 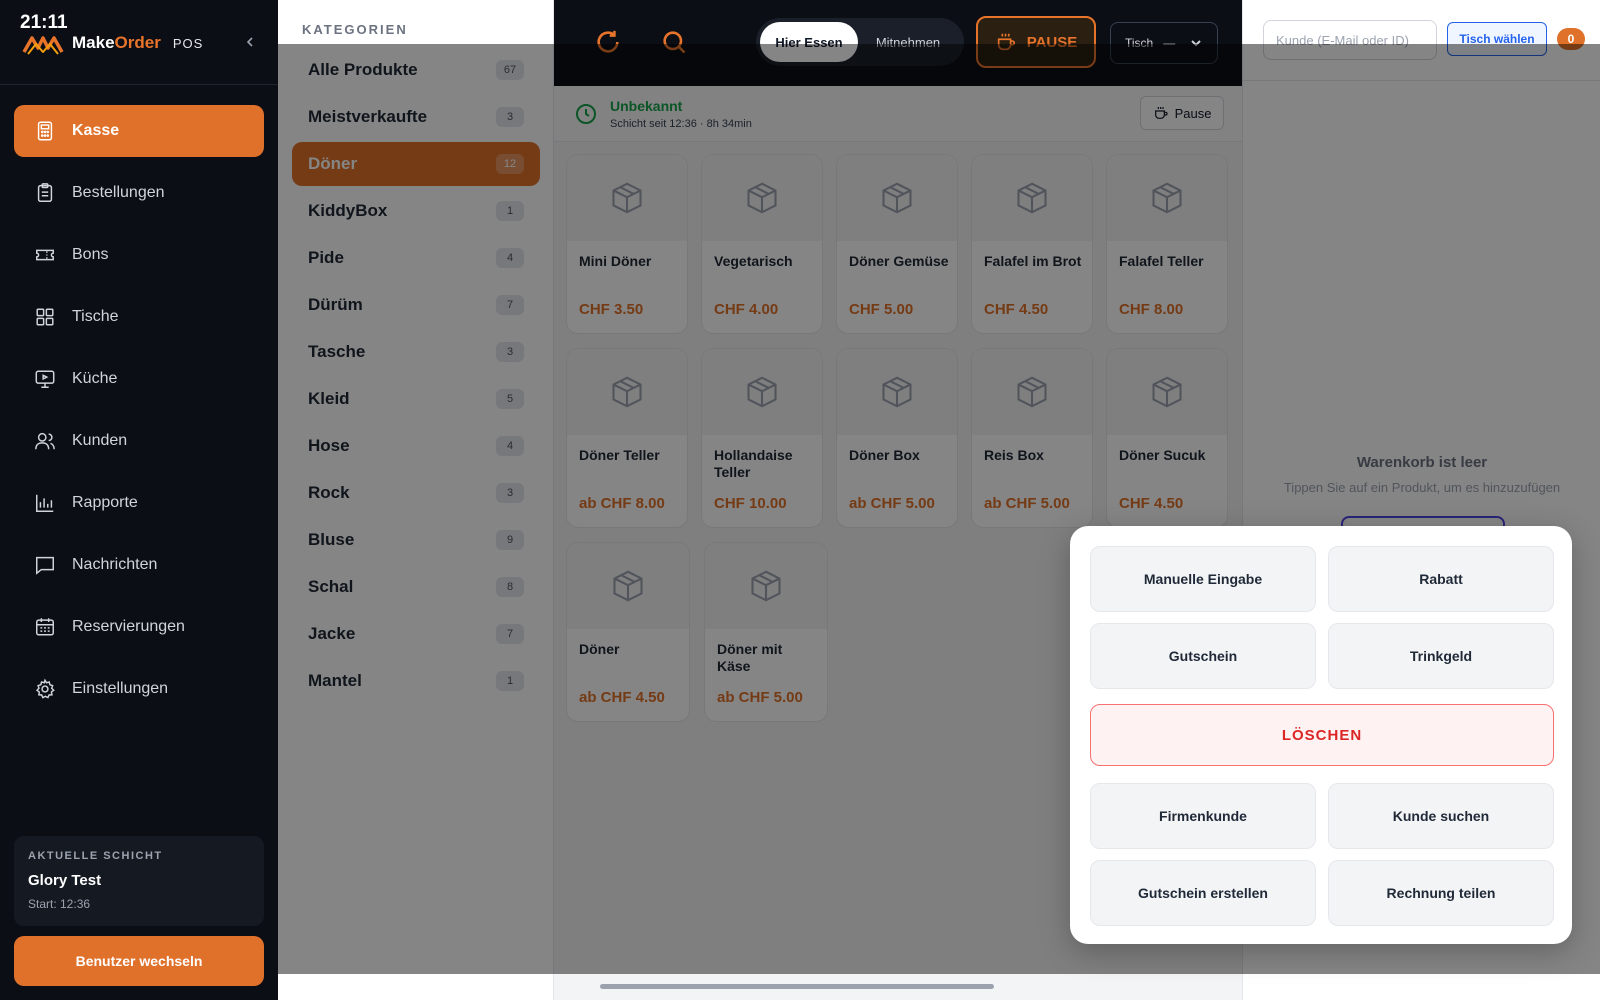 I want to click on ticket-icon, so click(x=45, y=255).